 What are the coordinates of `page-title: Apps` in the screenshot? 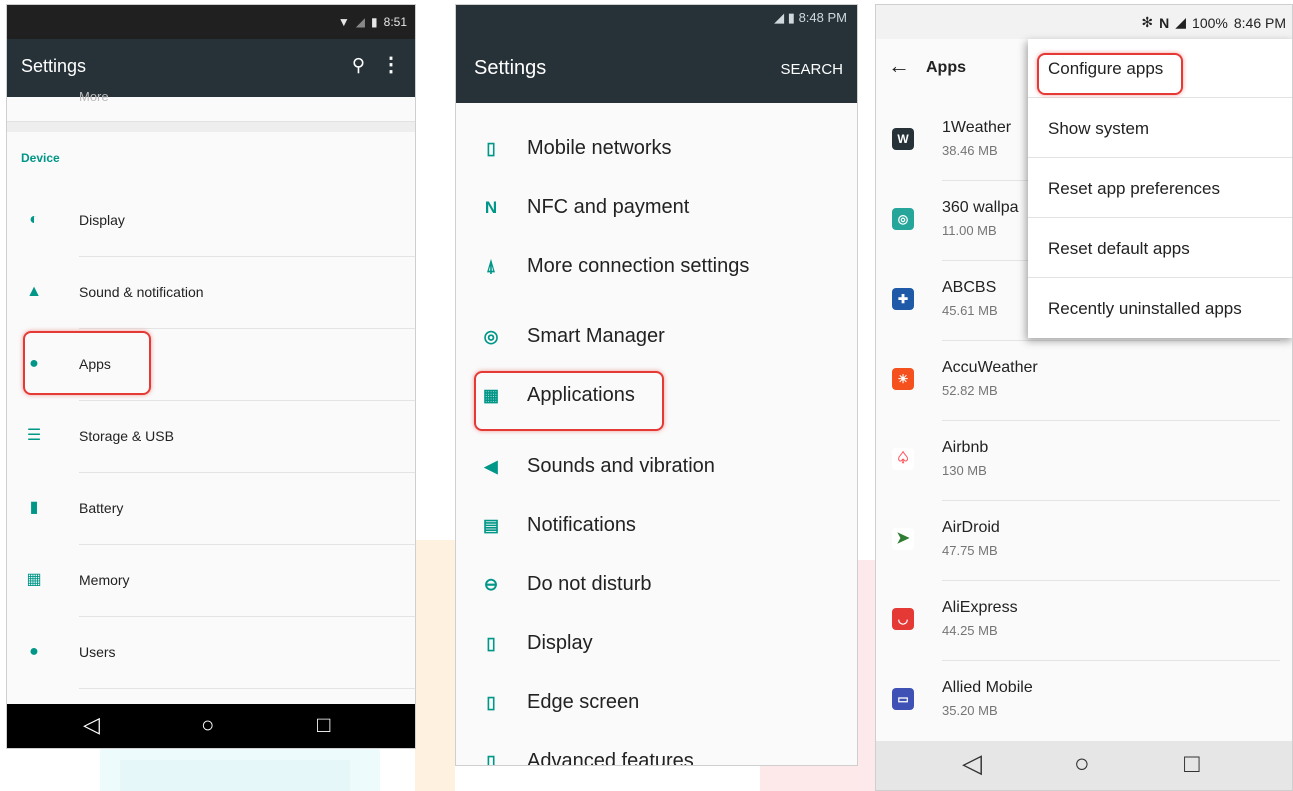 It's located at (946, 67).